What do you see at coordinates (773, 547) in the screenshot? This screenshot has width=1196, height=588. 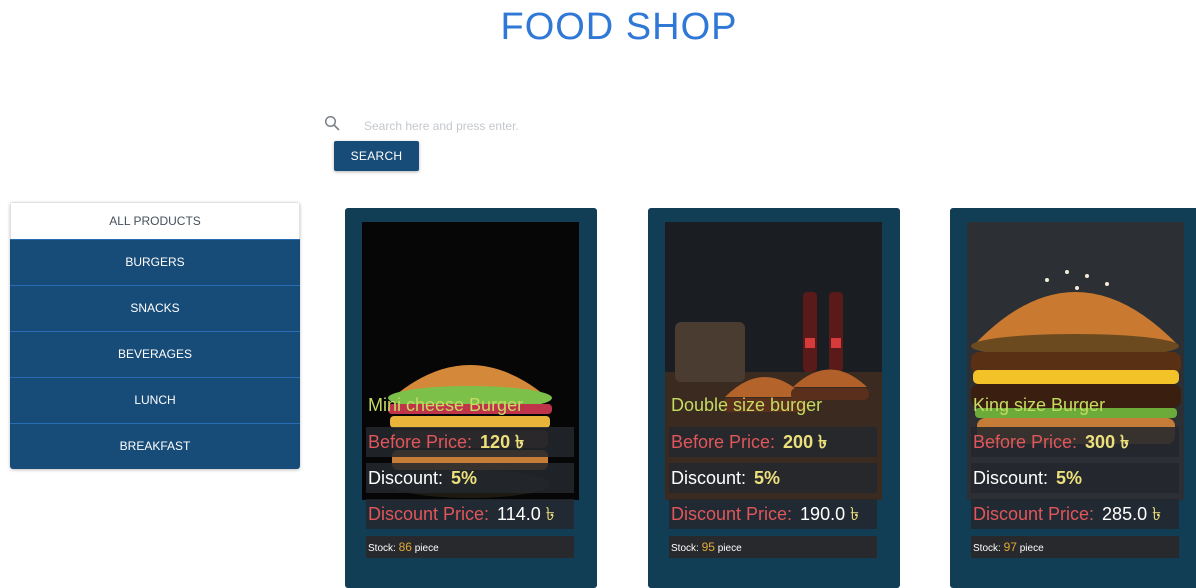 I see `stock-row: Stock: 95 piece` at bounding box center [773, 547].